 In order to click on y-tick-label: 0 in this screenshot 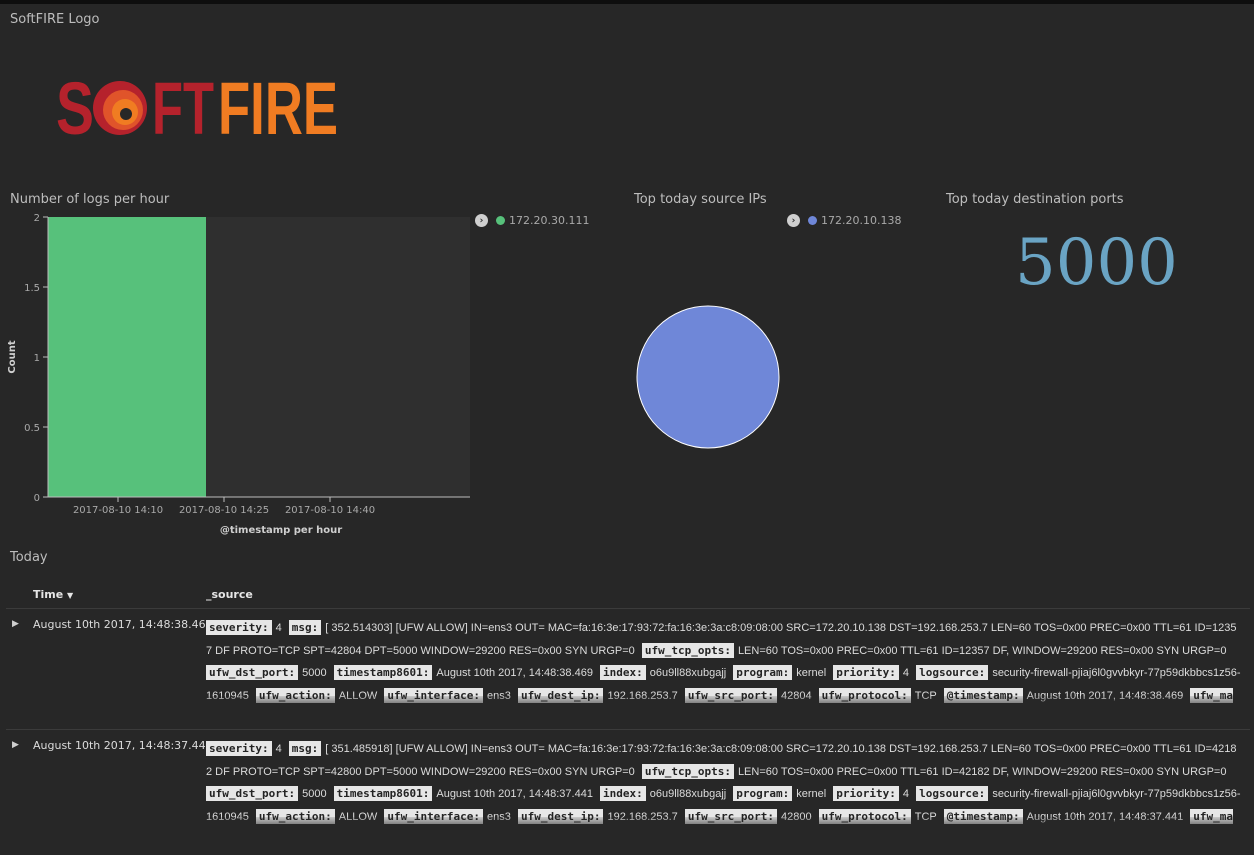, I will do `click(37, 498)`.